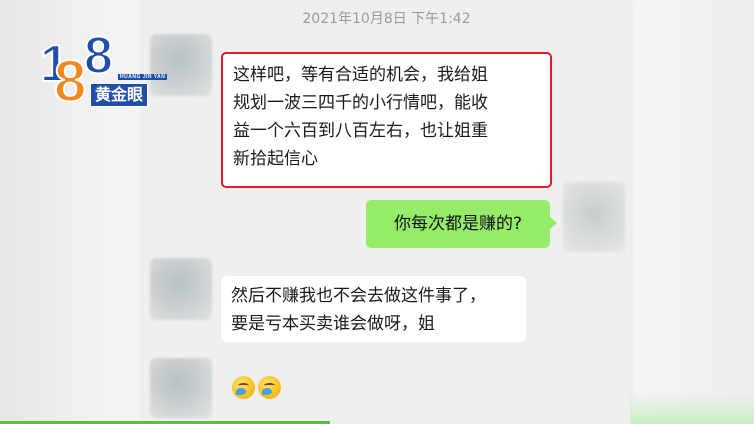  What do you see at coordinates (143, 77) in the screenshot?
I see `logo-subtitle: HUANG JIN YAN` at bounding box center [143, 77].